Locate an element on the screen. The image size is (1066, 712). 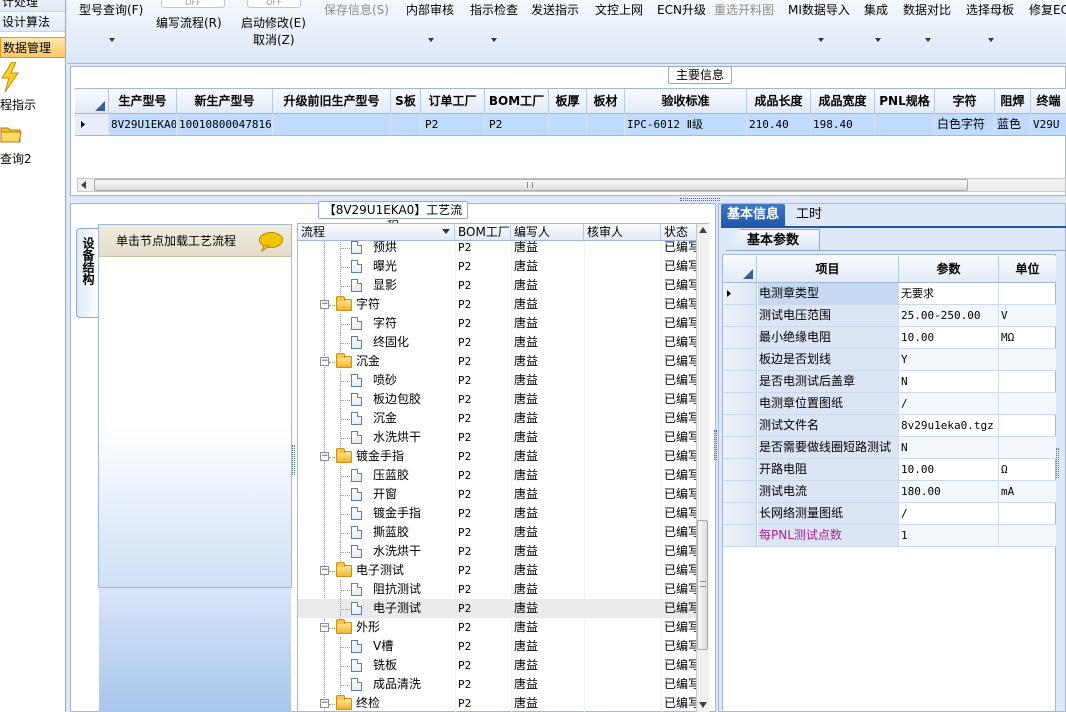
column-header: 流程 is located at coordinates (376, 232).